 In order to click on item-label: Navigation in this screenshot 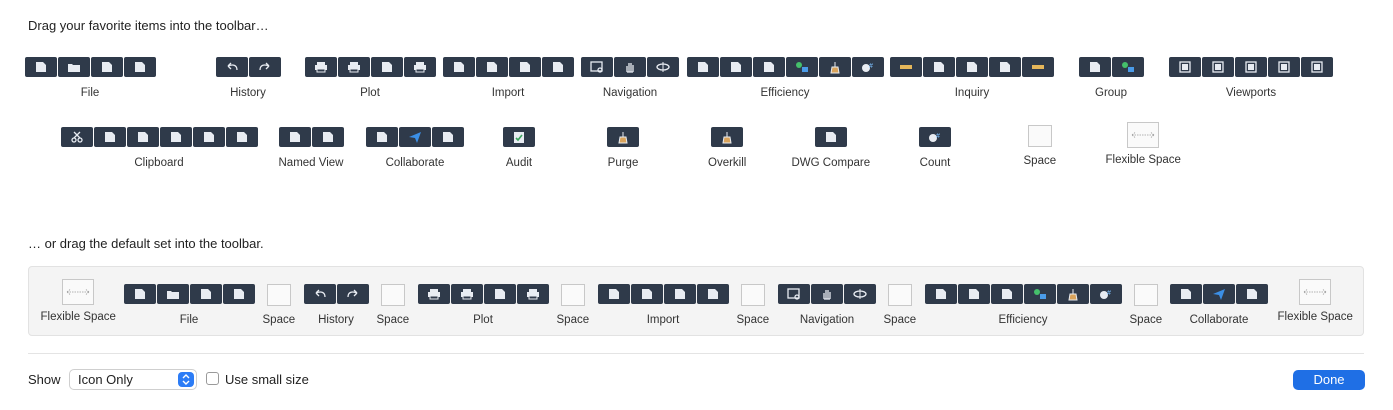, I will do `click(827, 320)`.